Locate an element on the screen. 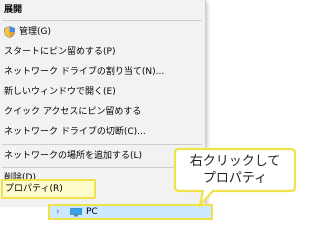 The image size is (320, 240). callout-text: 右クリックして プロパティ is located at coordinates (235, 170).